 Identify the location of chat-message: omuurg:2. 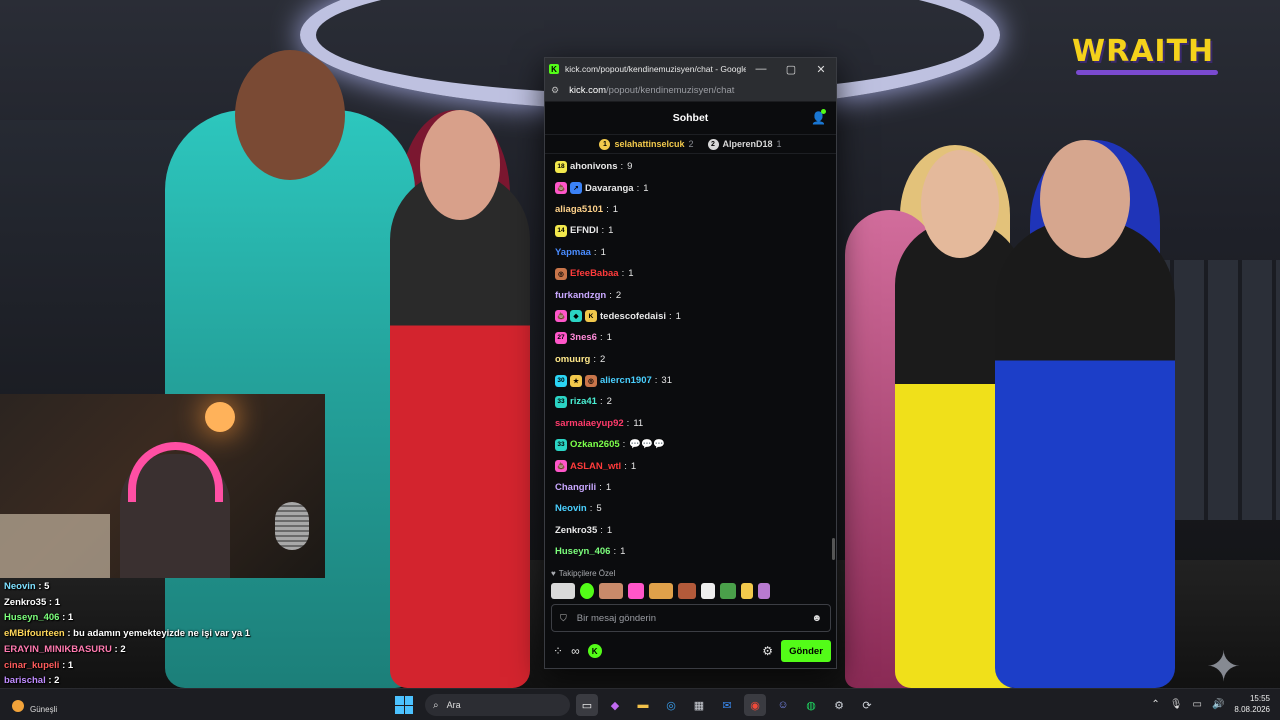
(692, 359).